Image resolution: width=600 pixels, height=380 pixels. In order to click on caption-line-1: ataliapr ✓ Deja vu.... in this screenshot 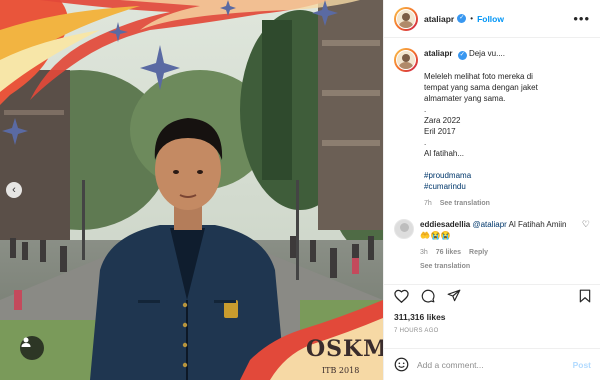, I will do `click(507, 54)`.